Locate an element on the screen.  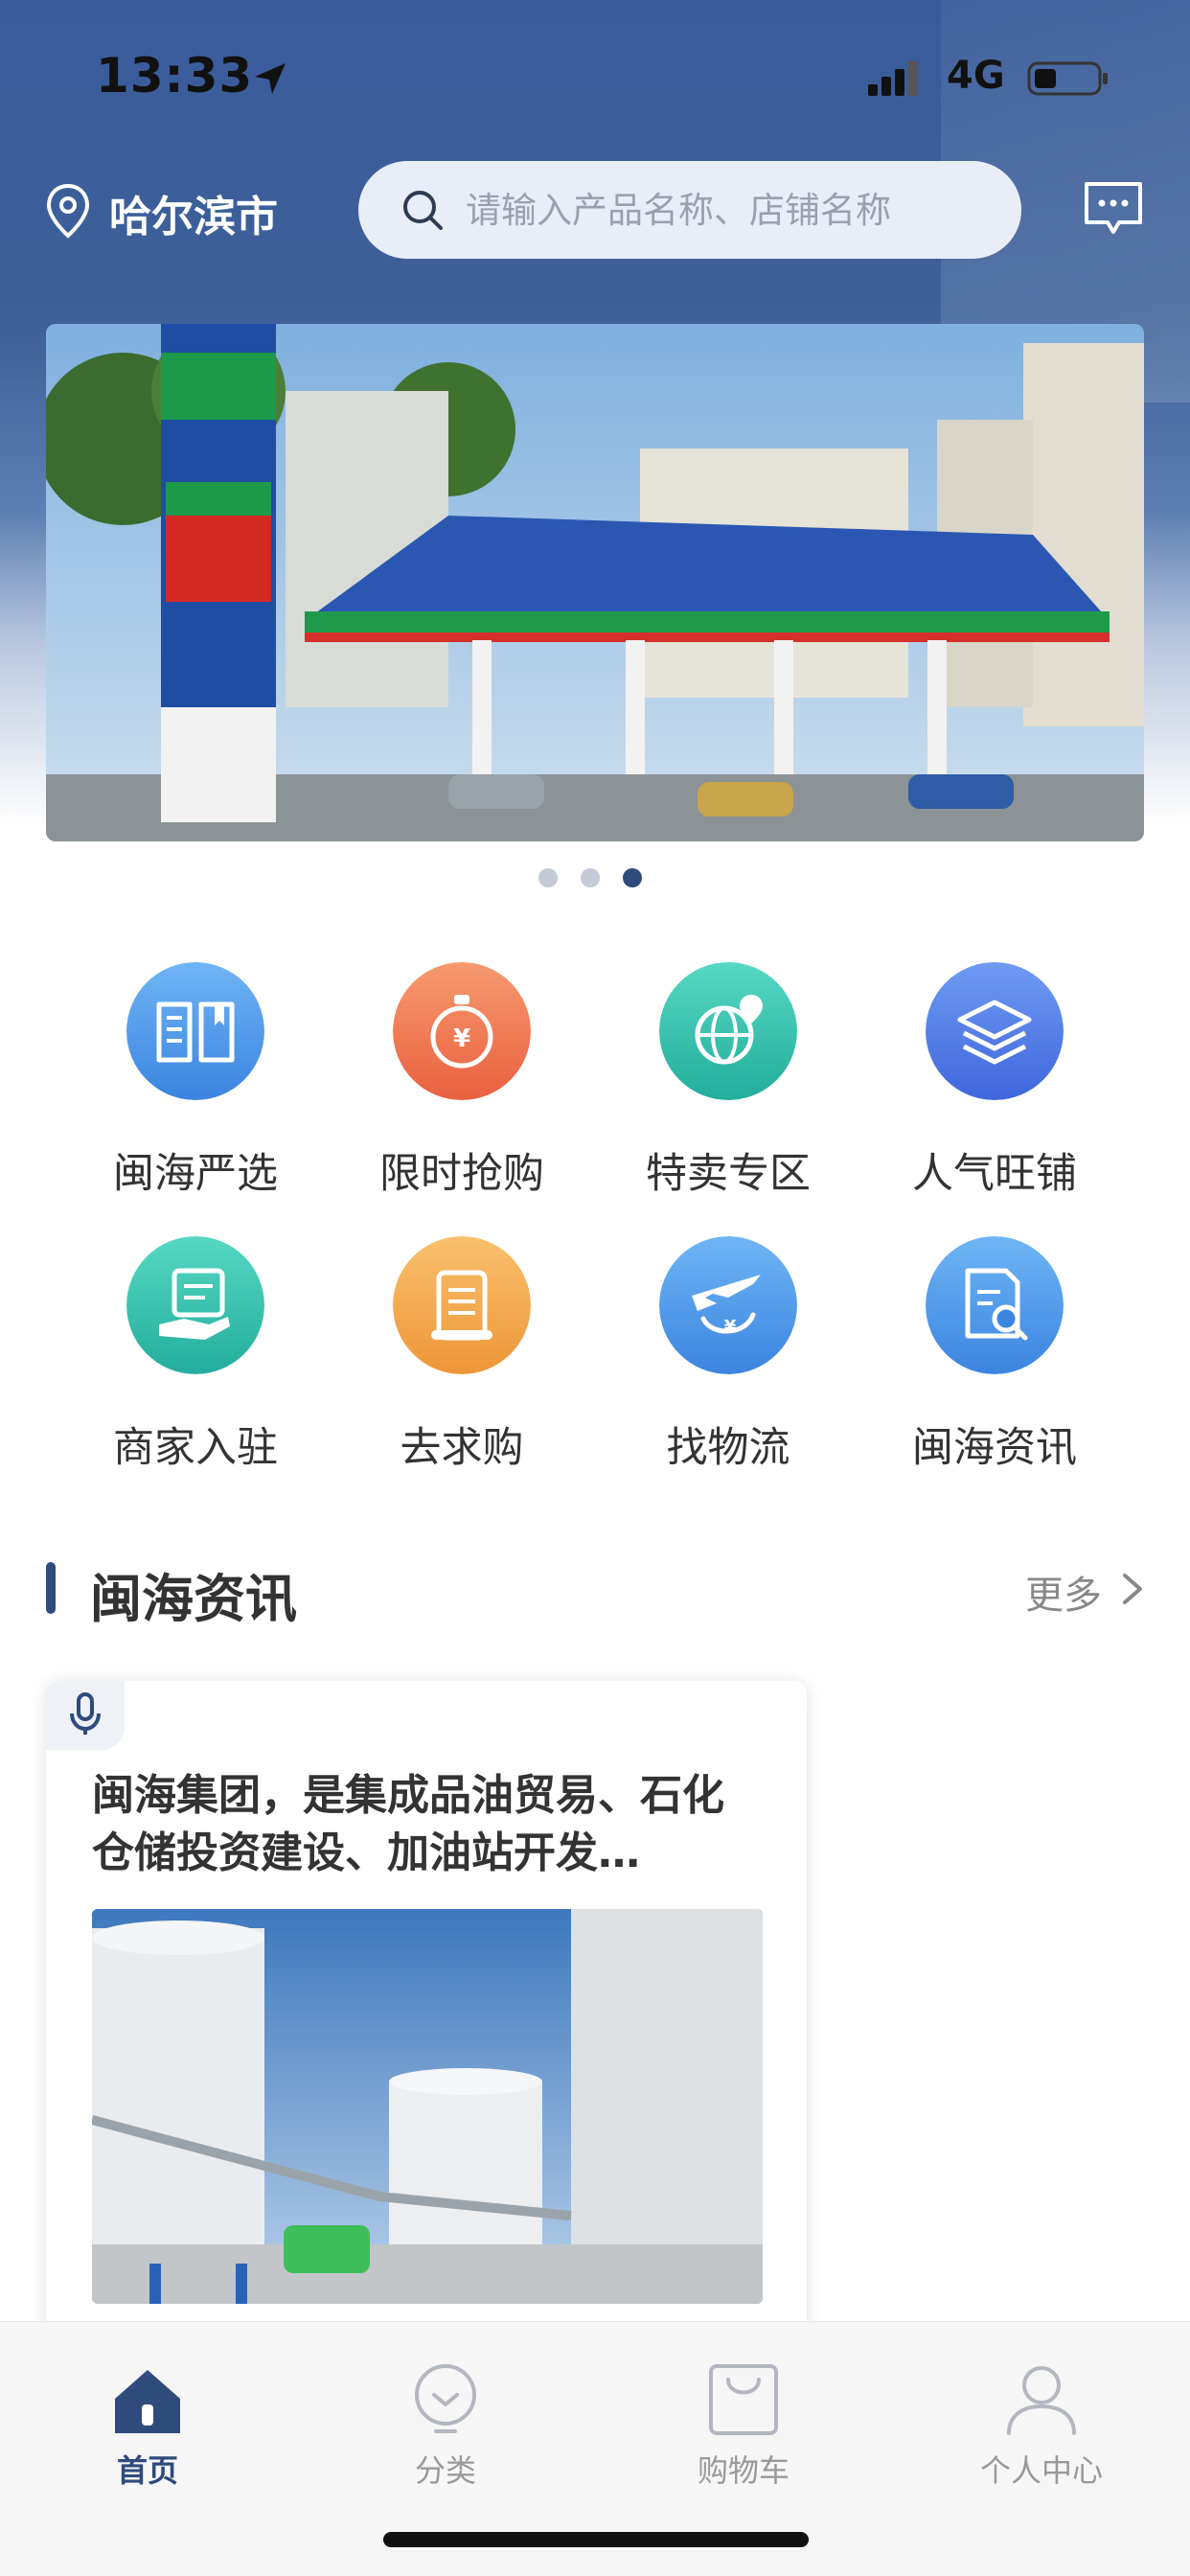
chevron-right-icon is located at coordinates (1133, 1589).